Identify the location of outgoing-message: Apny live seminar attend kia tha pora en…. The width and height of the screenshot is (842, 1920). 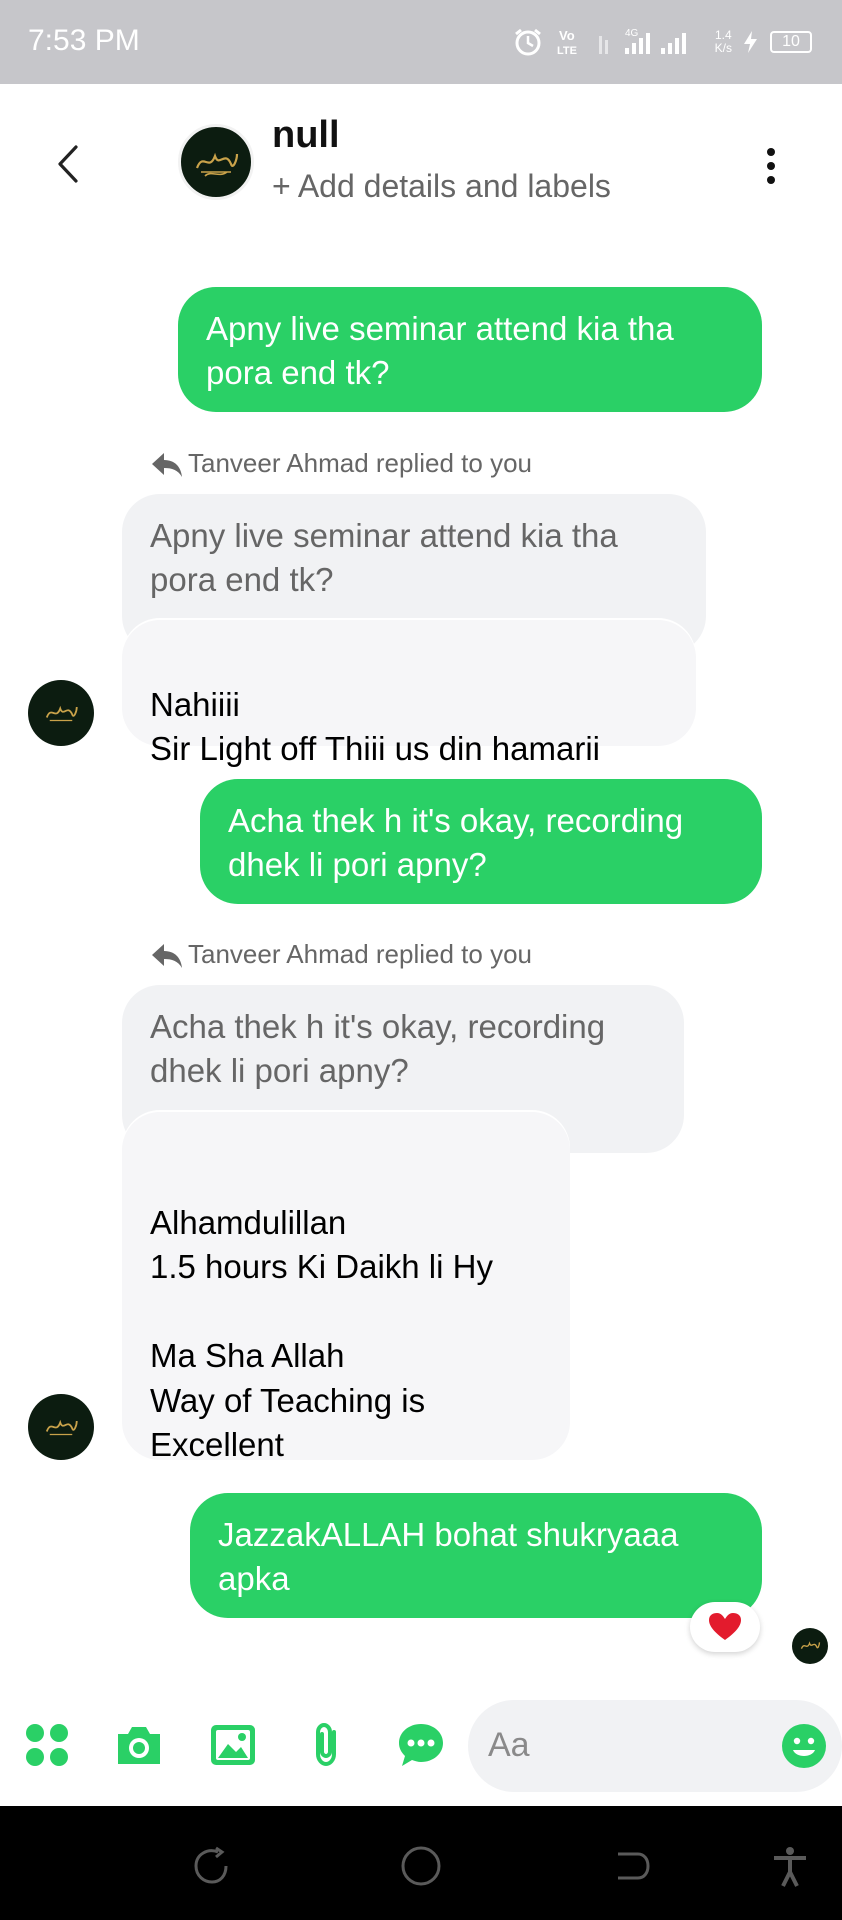
(470, 349).